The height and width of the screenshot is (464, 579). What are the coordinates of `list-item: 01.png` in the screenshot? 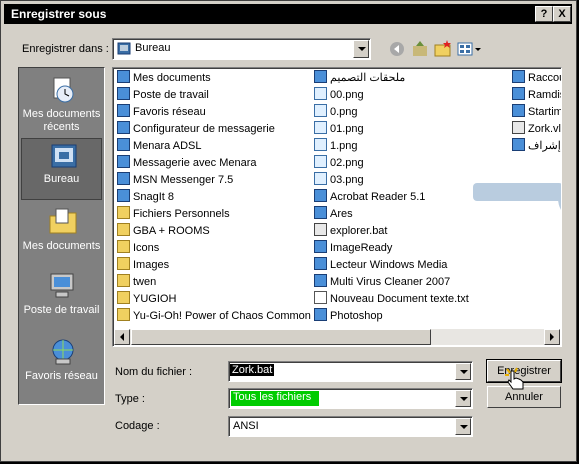 It's located at (390, 129).